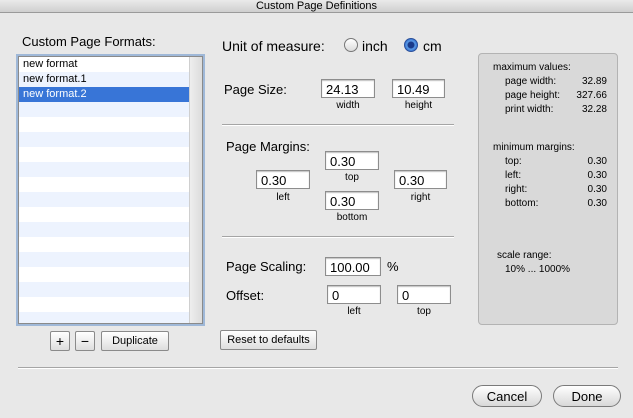 Image resolution: width=633 pixels, height=418 pixels. I want to click on footer-divider, so click(318, 368).